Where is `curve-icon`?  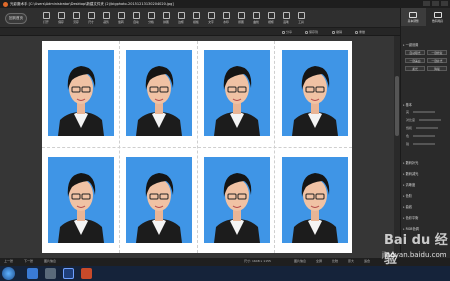 curve-icon is located at coordinates (256, 15).